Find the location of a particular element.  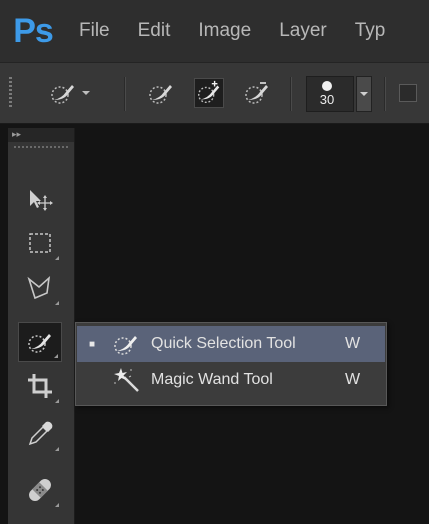

menu-file: File is located at coordinates (95, 31).